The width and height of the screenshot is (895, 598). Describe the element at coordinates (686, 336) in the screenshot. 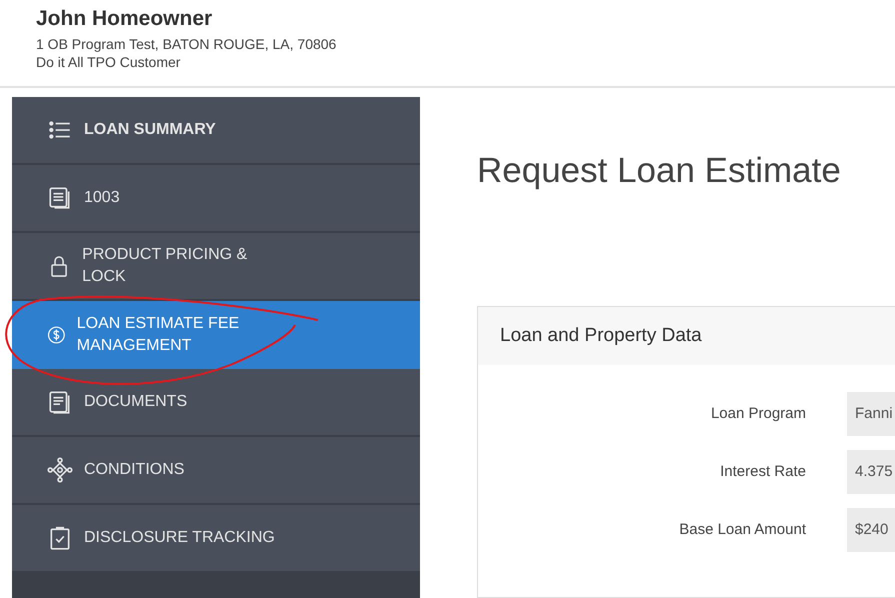

I see `card-title: Loan and Property Data` at that location.